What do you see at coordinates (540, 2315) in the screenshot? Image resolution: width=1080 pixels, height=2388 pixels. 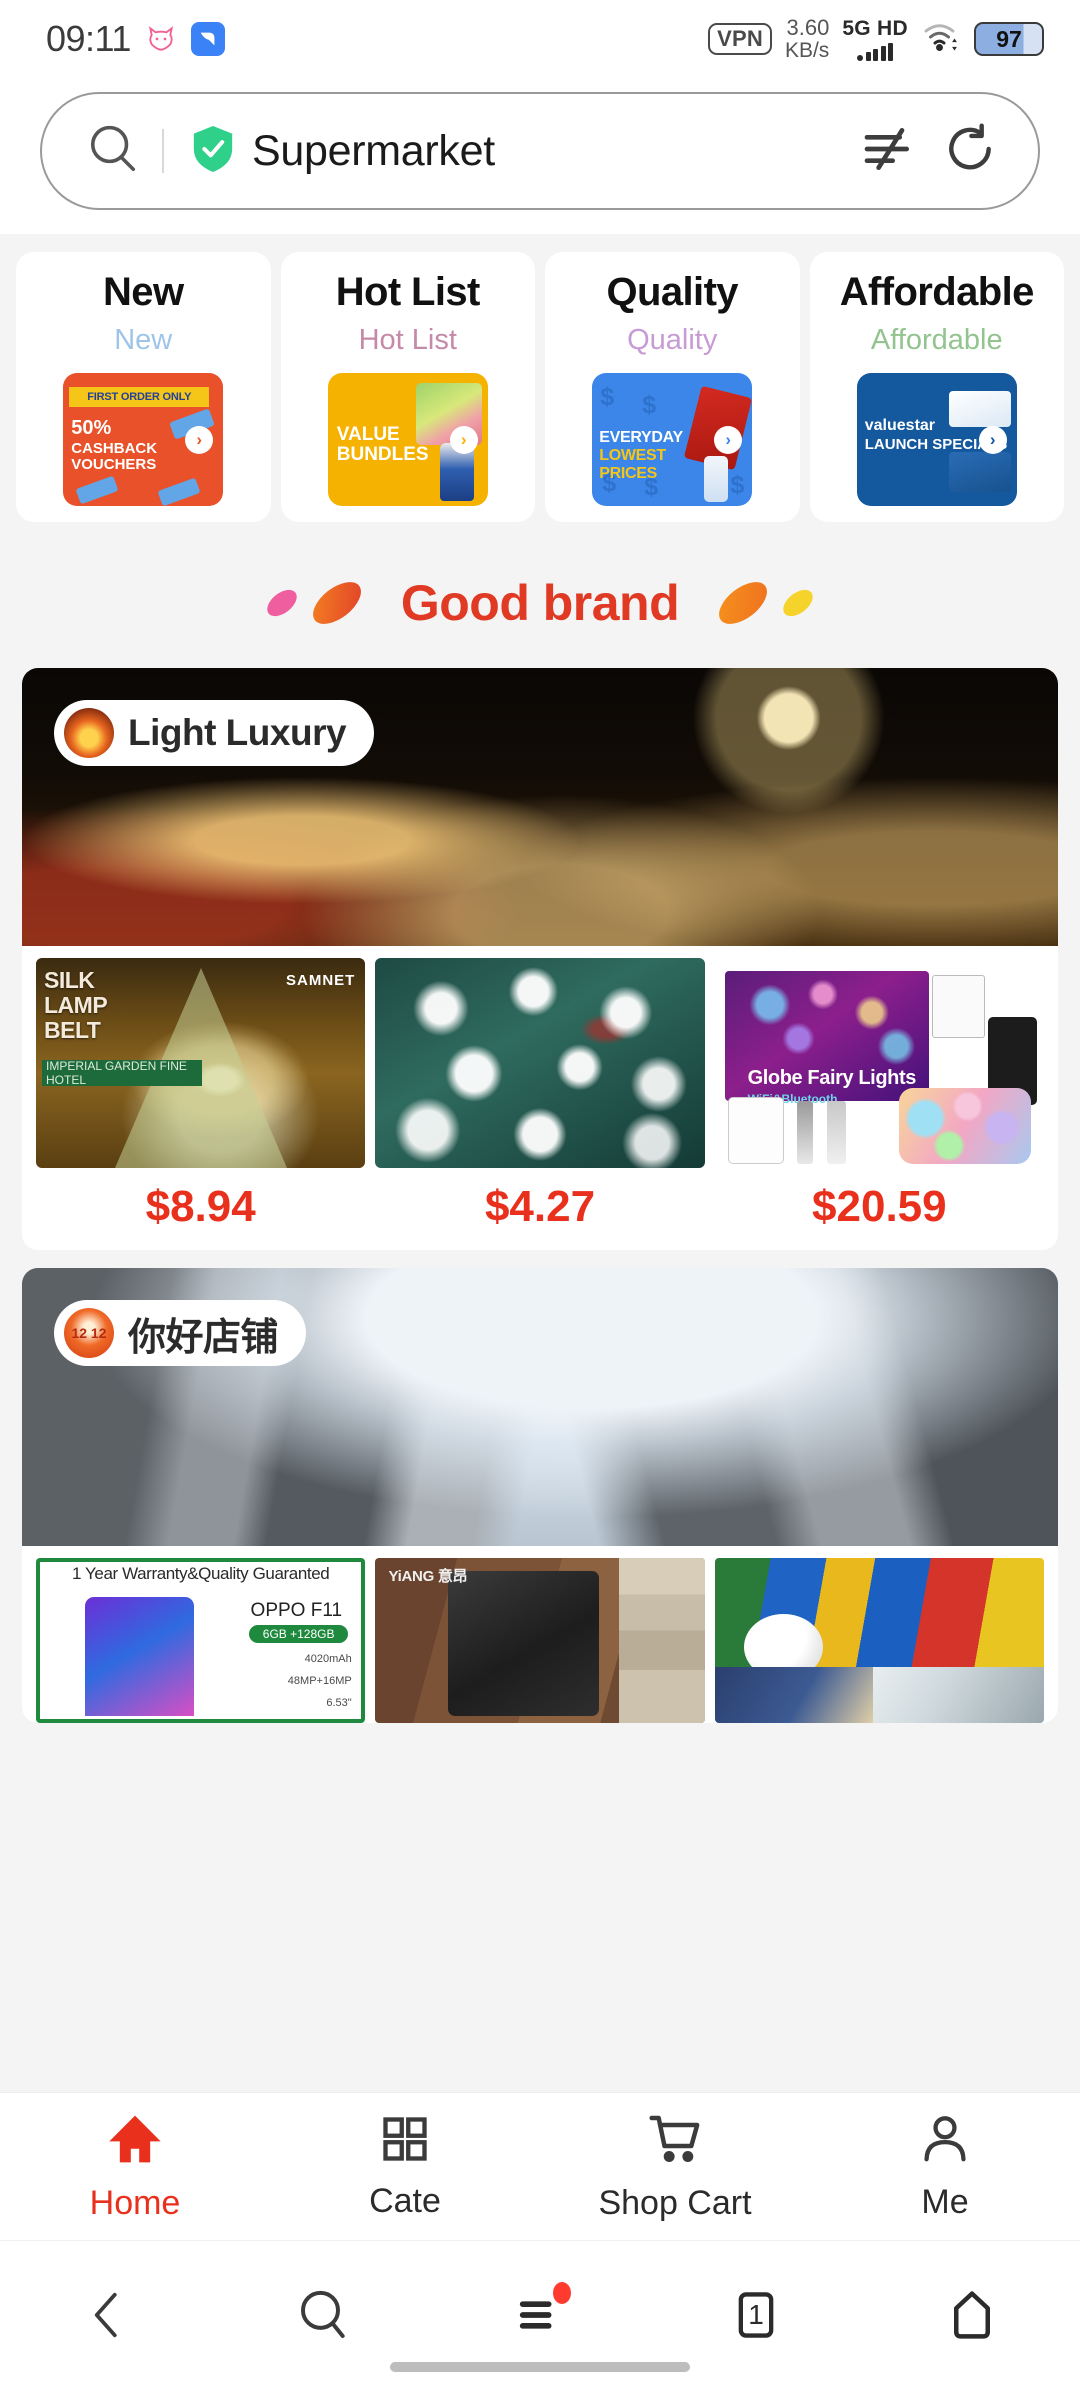 I see `nav-menu-button` at bounding box center [540, 2315].